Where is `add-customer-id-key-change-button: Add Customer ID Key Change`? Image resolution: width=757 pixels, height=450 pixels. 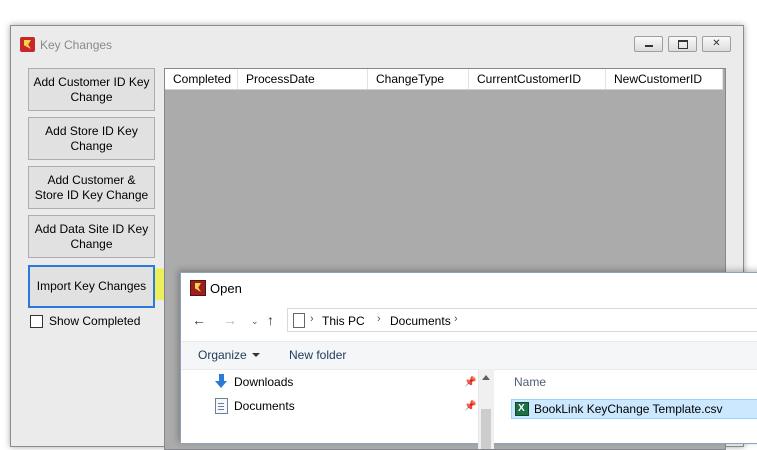
add-customer-id-key-change-button: Add Customer ID Key Change is located at coordinates (91, 89).